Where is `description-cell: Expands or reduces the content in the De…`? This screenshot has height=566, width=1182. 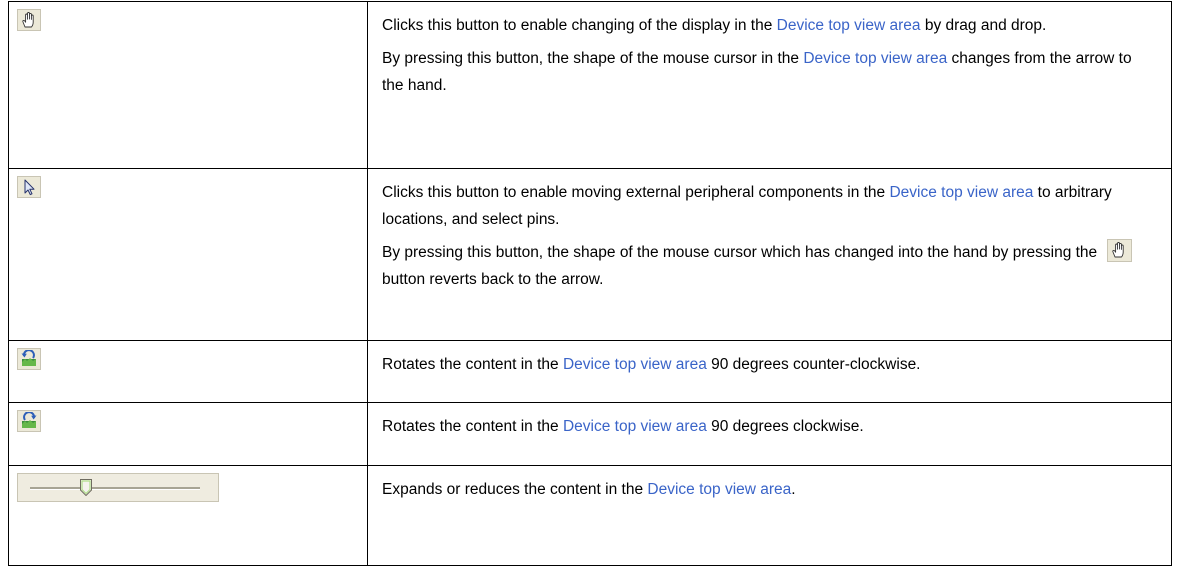 description-cell: Expands or reduces the content in the De… is located at coordinates (769, 515).